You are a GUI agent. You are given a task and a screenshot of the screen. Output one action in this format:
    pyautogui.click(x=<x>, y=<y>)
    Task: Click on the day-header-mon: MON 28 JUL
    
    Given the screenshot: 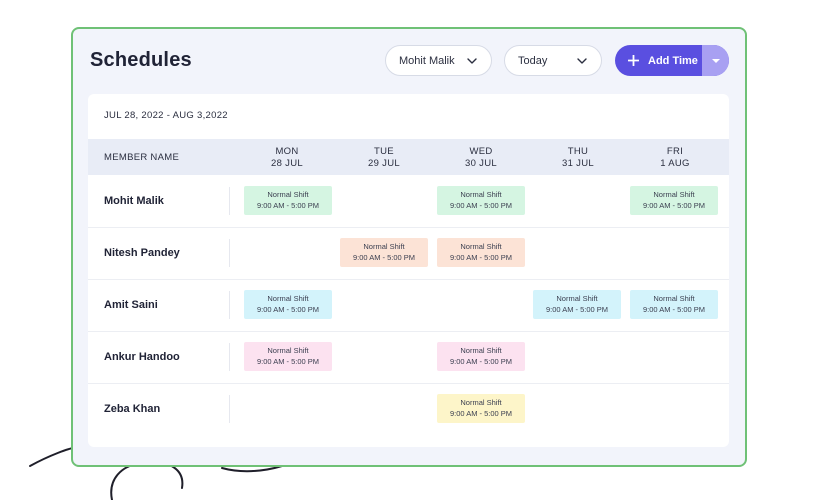 What is the action you would take?
    pyautogui.click(x=287, y=157)
    